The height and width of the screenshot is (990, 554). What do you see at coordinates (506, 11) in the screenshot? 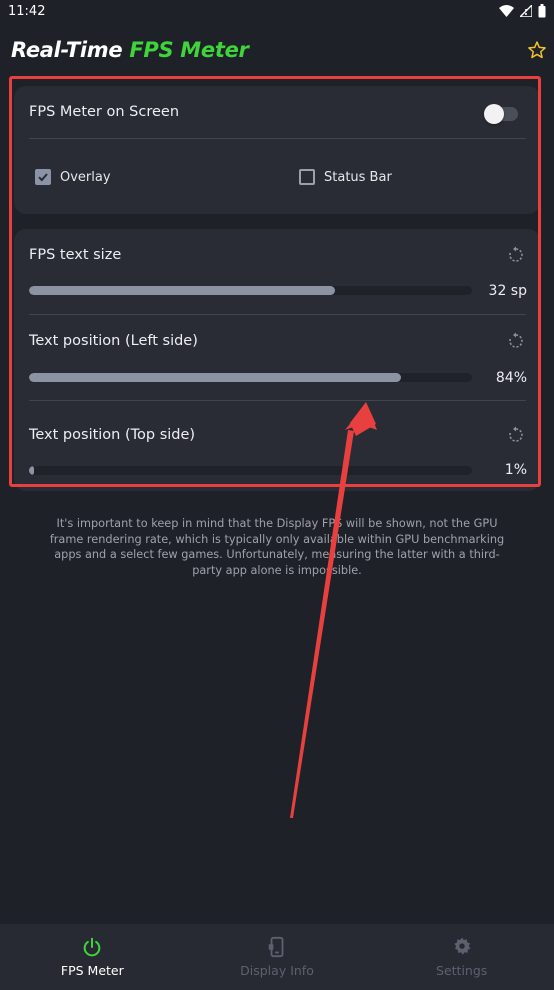
I see `wifi-icon` at bounding box center [506, 11].